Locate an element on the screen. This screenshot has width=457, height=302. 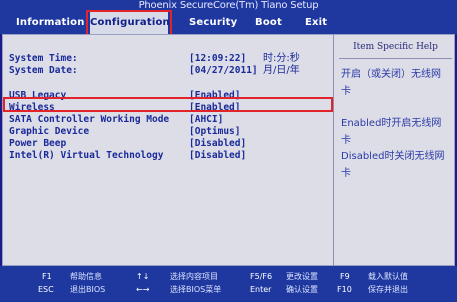
setting-label: SATA Controller Working Mode is located at coordinates (89, 119).